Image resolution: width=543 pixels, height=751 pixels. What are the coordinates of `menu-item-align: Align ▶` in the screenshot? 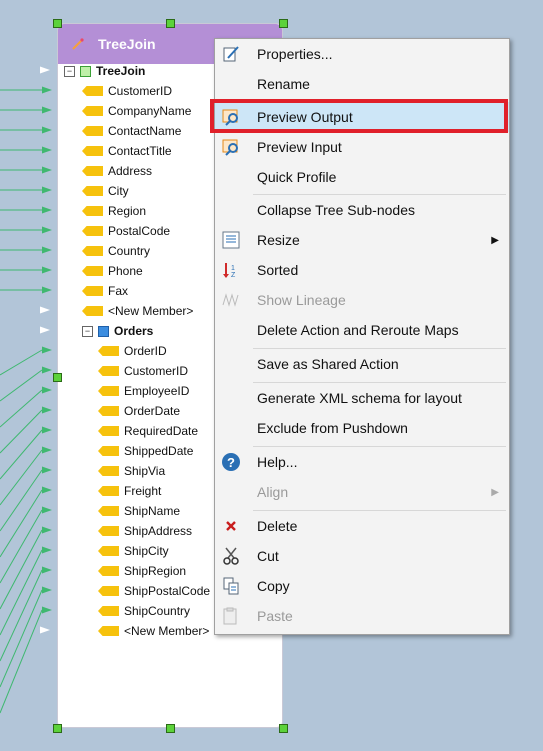 It's located at (362, 492).